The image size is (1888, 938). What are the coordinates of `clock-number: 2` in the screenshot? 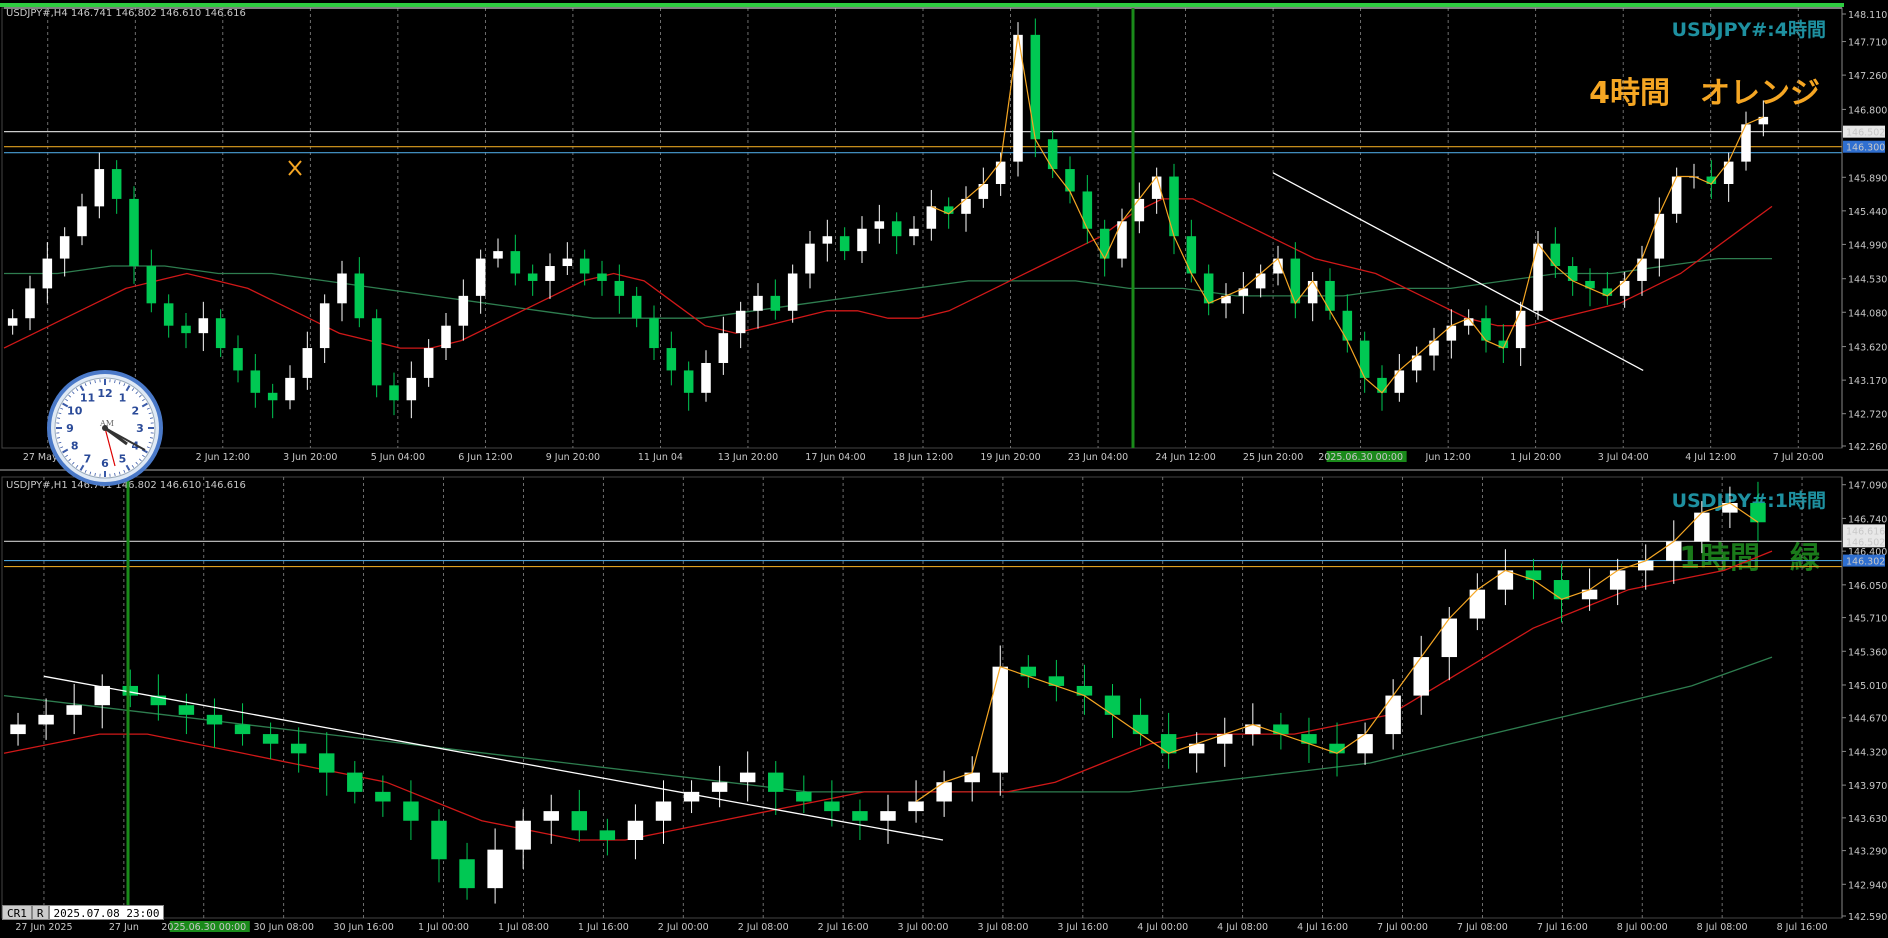 It's located at (135, 411).